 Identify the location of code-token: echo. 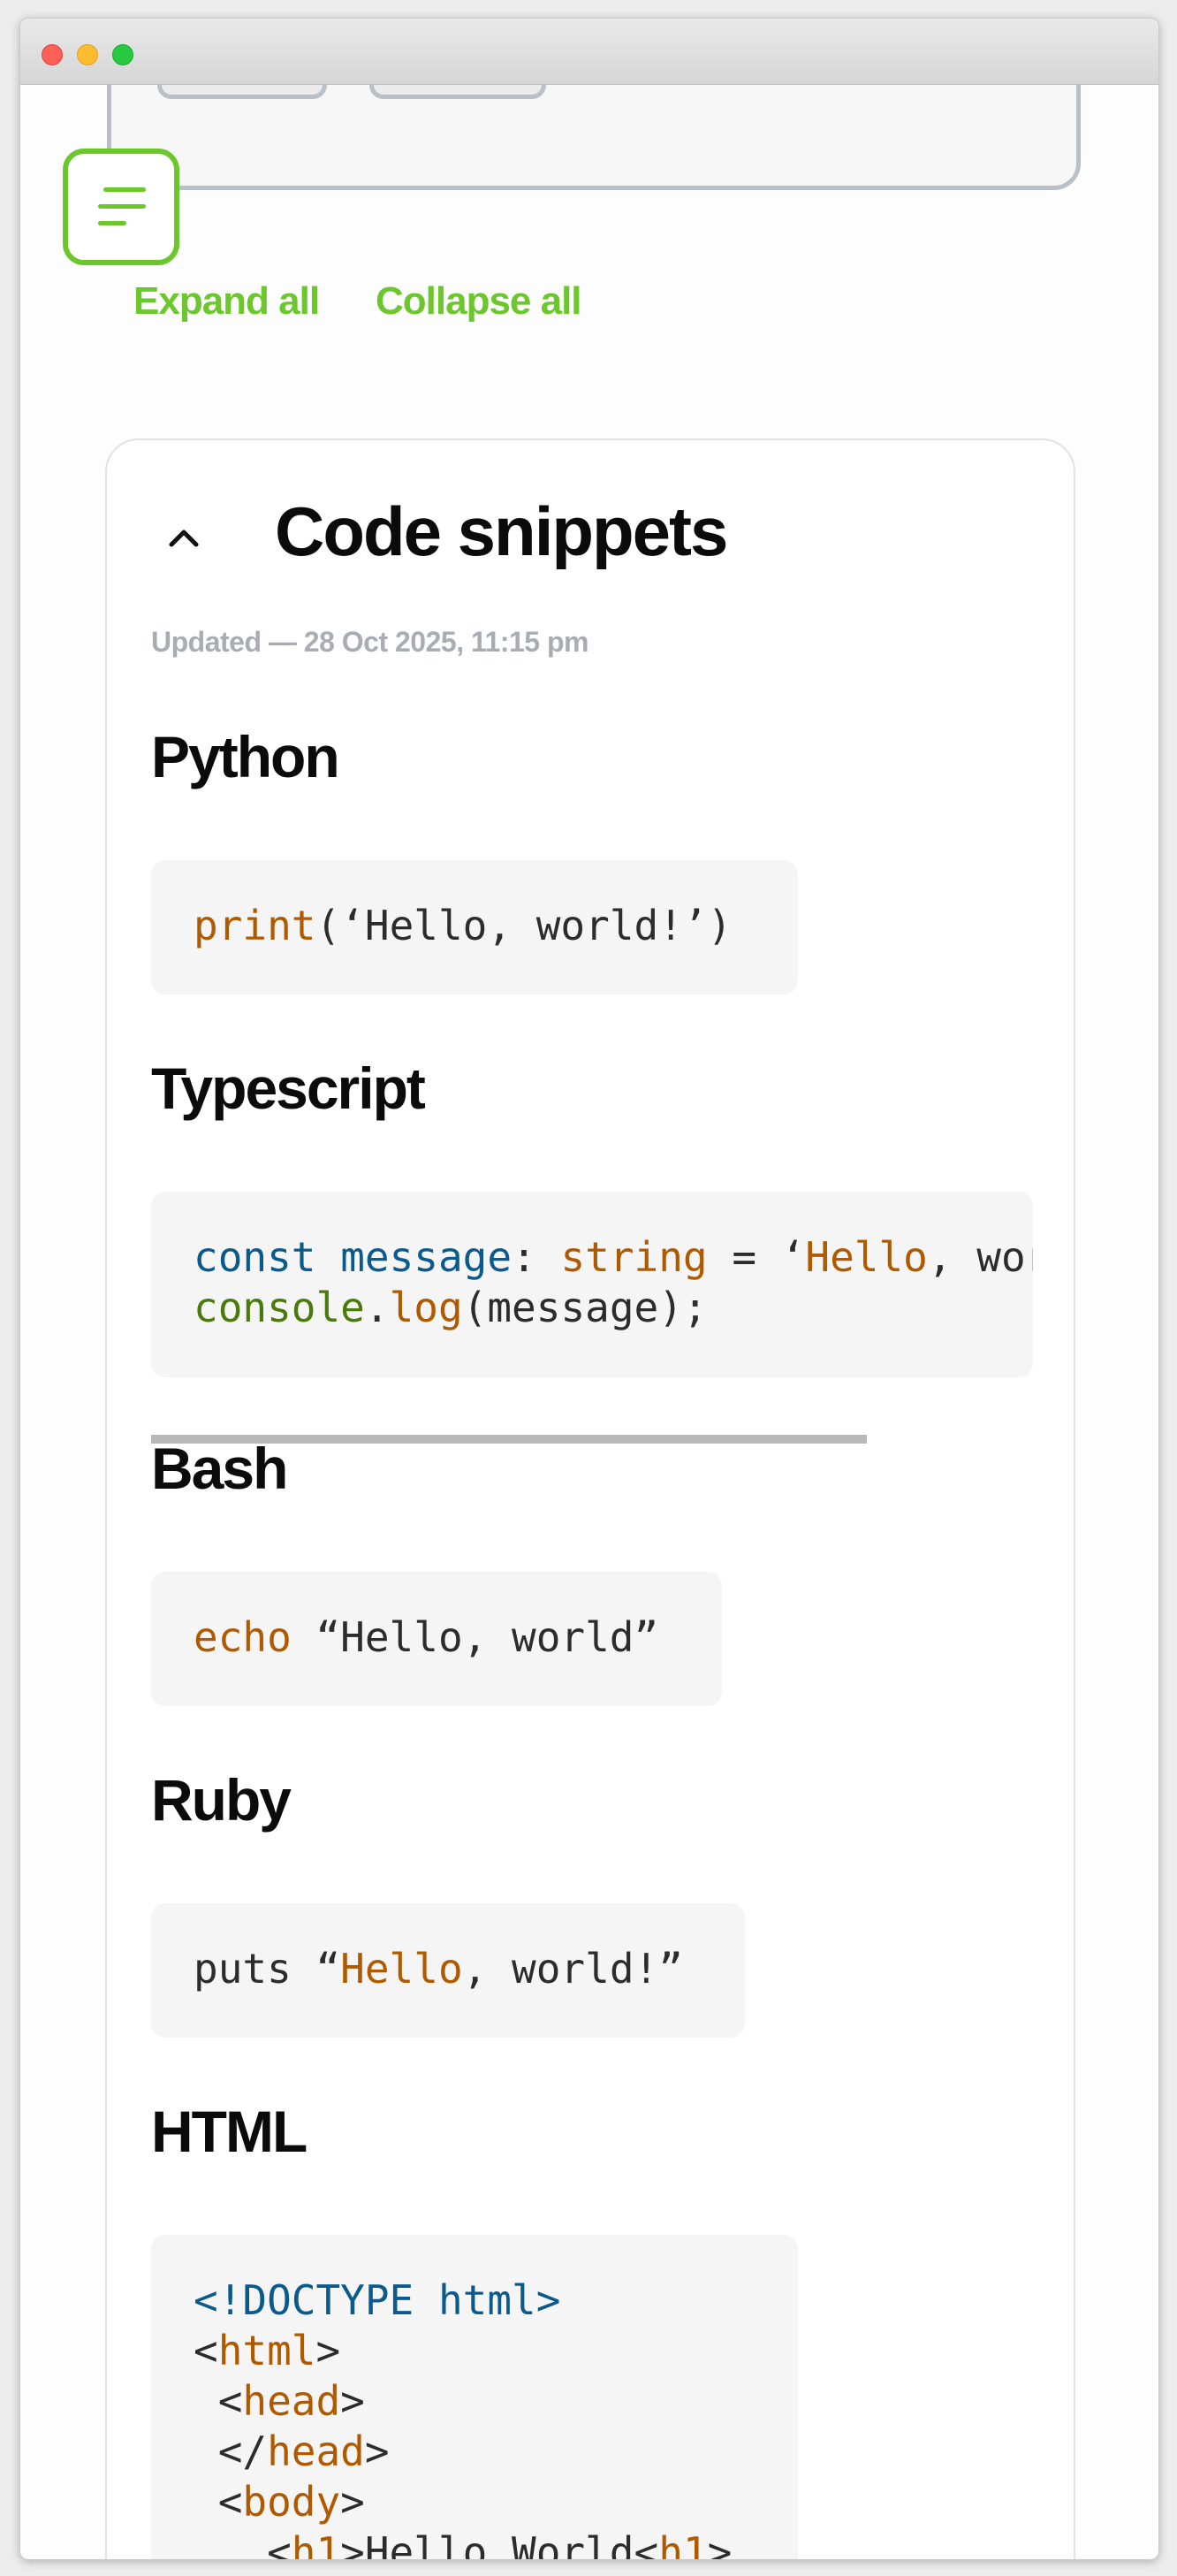
(243, 1637).